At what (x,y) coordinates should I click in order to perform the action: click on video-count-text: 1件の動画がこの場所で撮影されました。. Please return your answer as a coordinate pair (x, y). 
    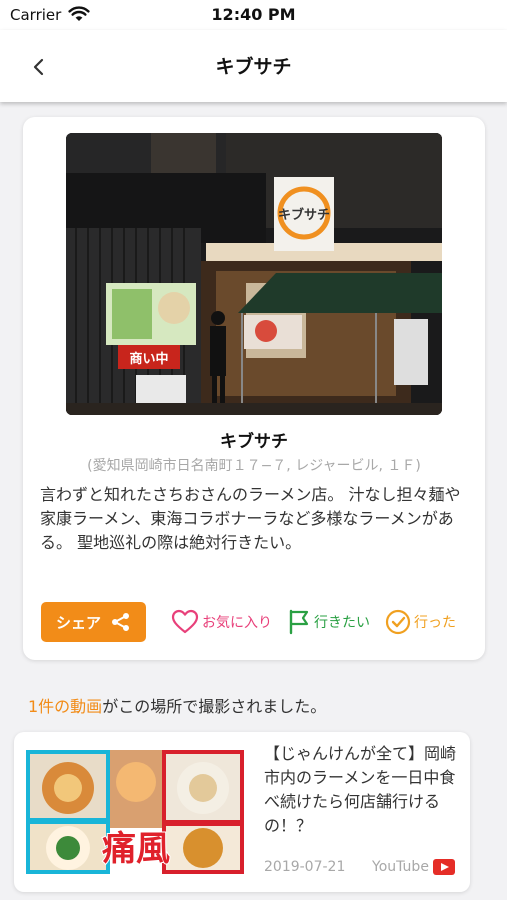
    Looking at the image, I should click on (177, 705).